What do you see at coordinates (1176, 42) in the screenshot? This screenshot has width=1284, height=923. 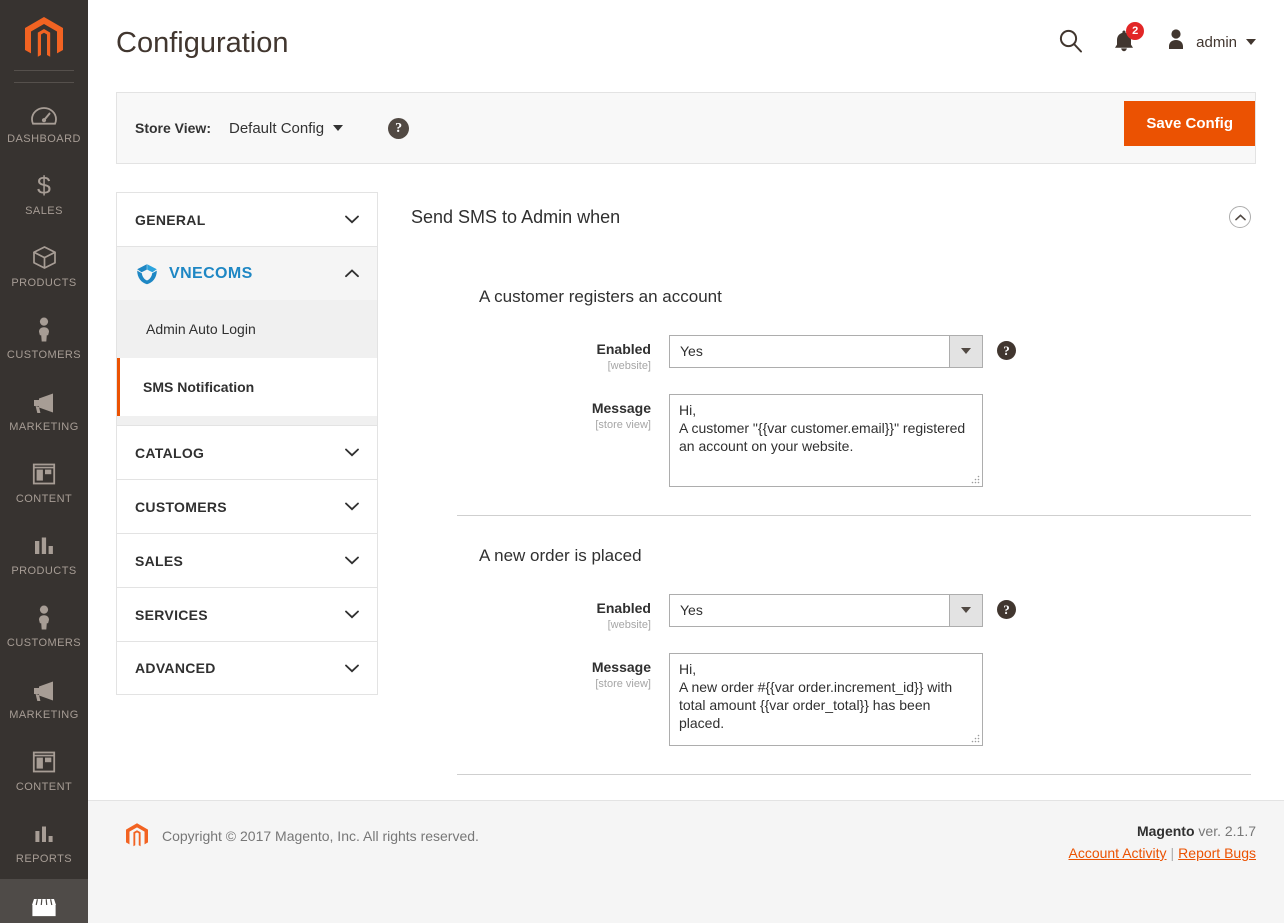 I see `user-avatar-icon` at bounding box center [1176, 42].